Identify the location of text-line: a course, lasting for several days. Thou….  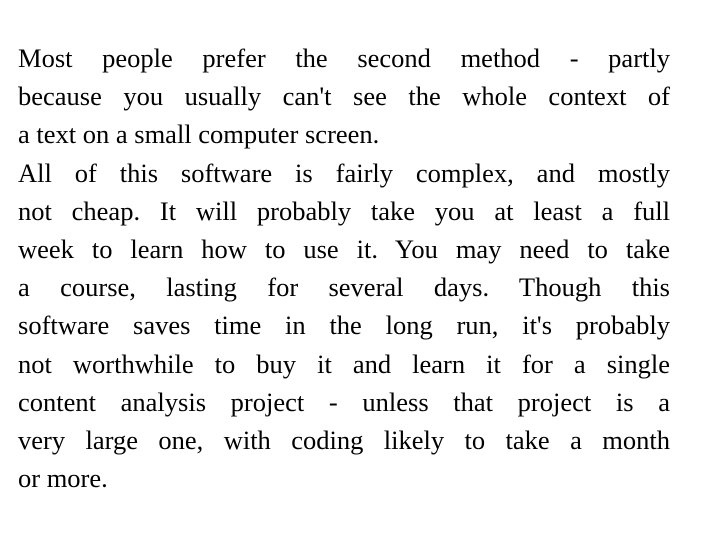
(344, 287).